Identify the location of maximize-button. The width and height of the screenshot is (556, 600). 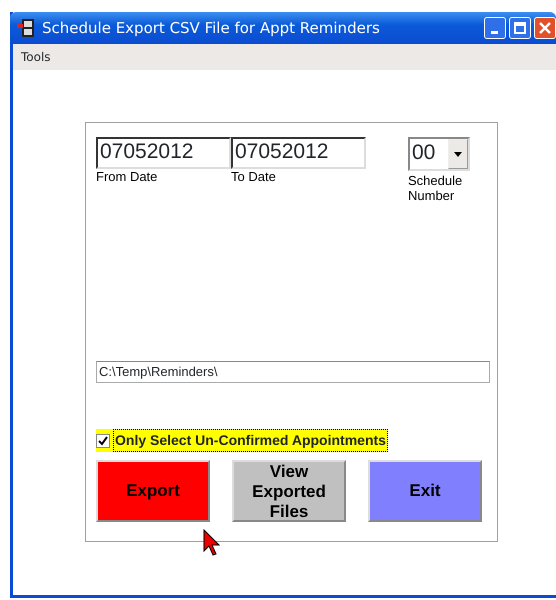
(520, 28).